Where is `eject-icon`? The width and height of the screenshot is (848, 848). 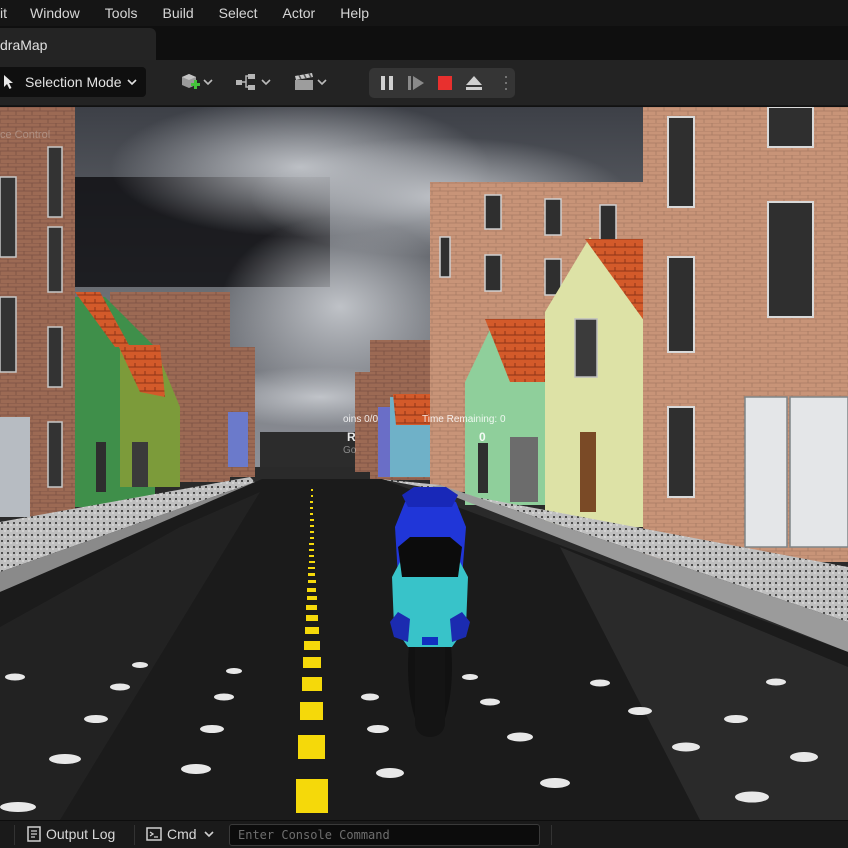 eject-icon is located at coordinates (474, 83).